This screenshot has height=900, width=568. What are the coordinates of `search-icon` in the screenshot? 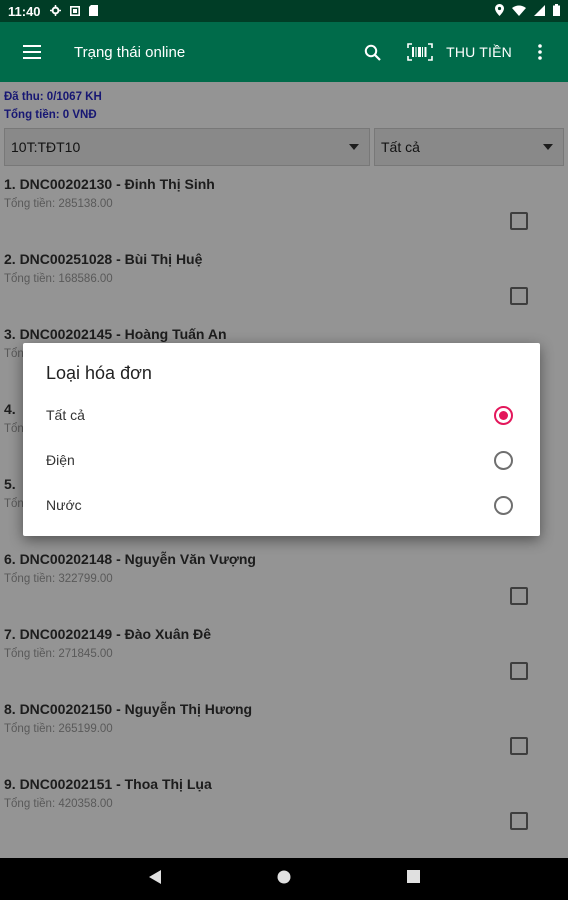 It's located at (372, 52).